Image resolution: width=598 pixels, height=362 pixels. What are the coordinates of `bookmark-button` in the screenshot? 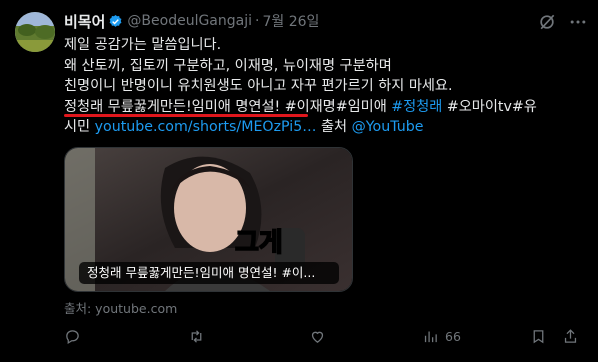 It's located at (538, 336).